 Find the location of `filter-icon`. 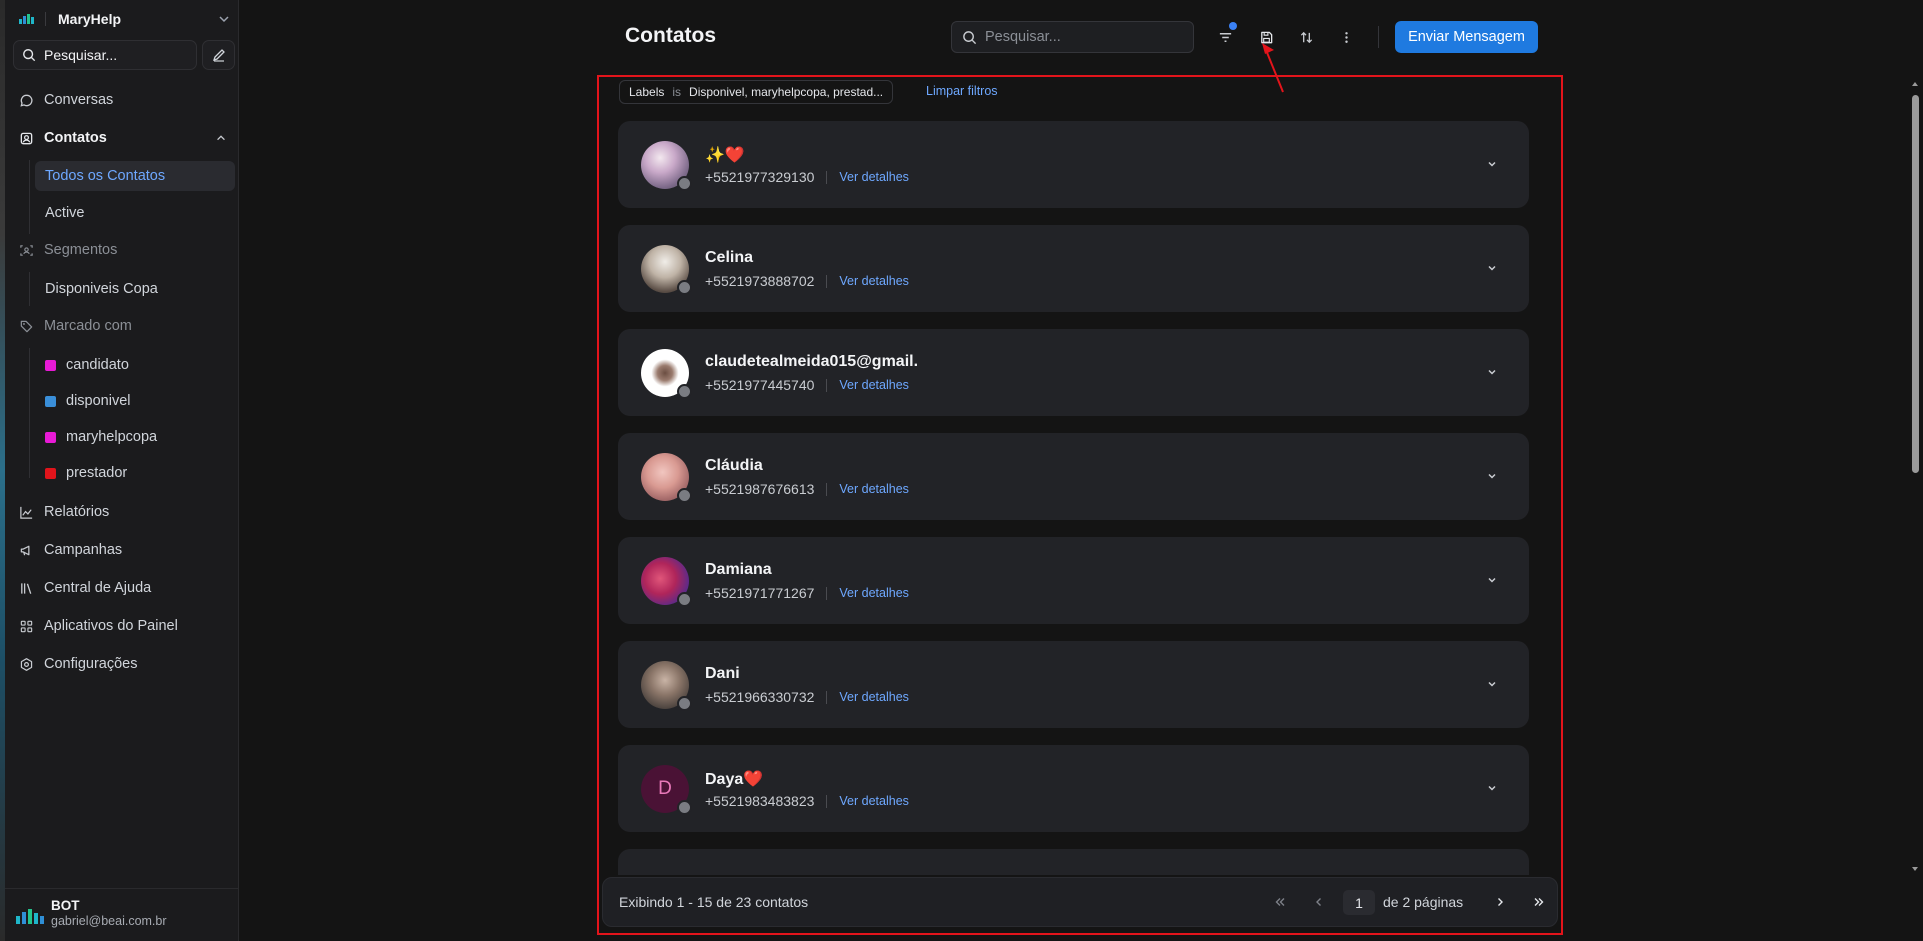

filter-icon is located at coordinates (1225, 37).